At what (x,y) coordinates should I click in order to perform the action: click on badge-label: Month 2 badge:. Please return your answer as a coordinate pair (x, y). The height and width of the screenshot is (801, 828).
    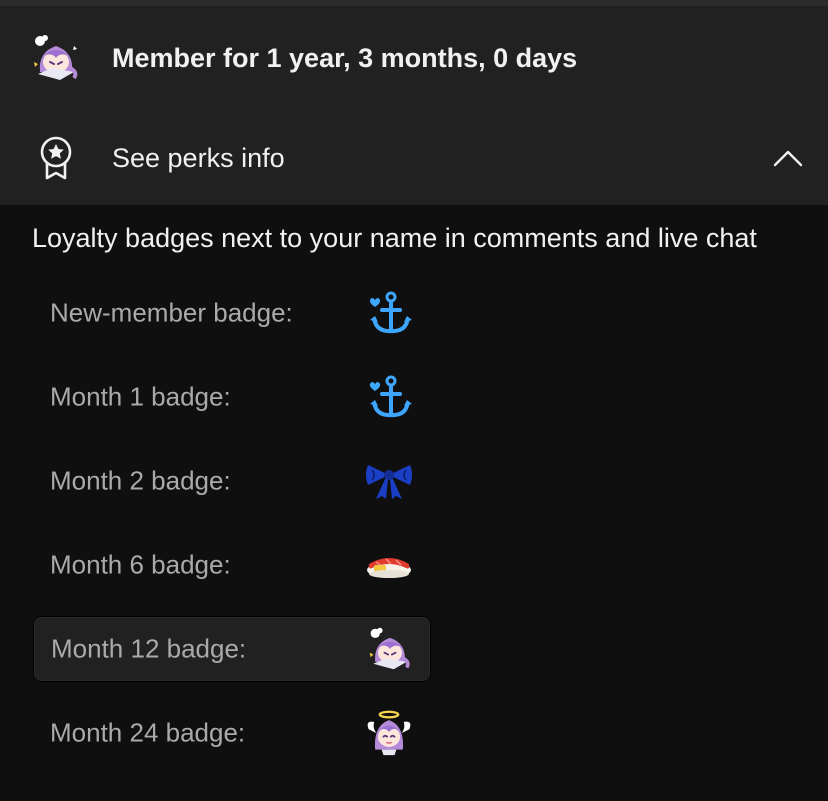
    Looking at the image, I should click on (140, 480).